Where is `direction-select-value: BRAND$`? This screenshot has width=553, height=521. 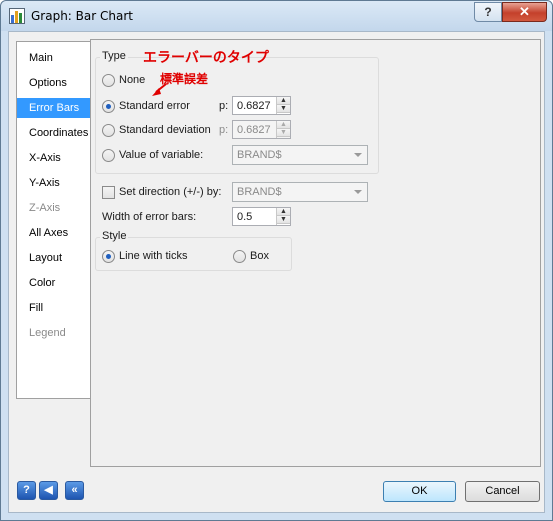
direction-select-value: BRAND$ is located at coordinates (259, 192).